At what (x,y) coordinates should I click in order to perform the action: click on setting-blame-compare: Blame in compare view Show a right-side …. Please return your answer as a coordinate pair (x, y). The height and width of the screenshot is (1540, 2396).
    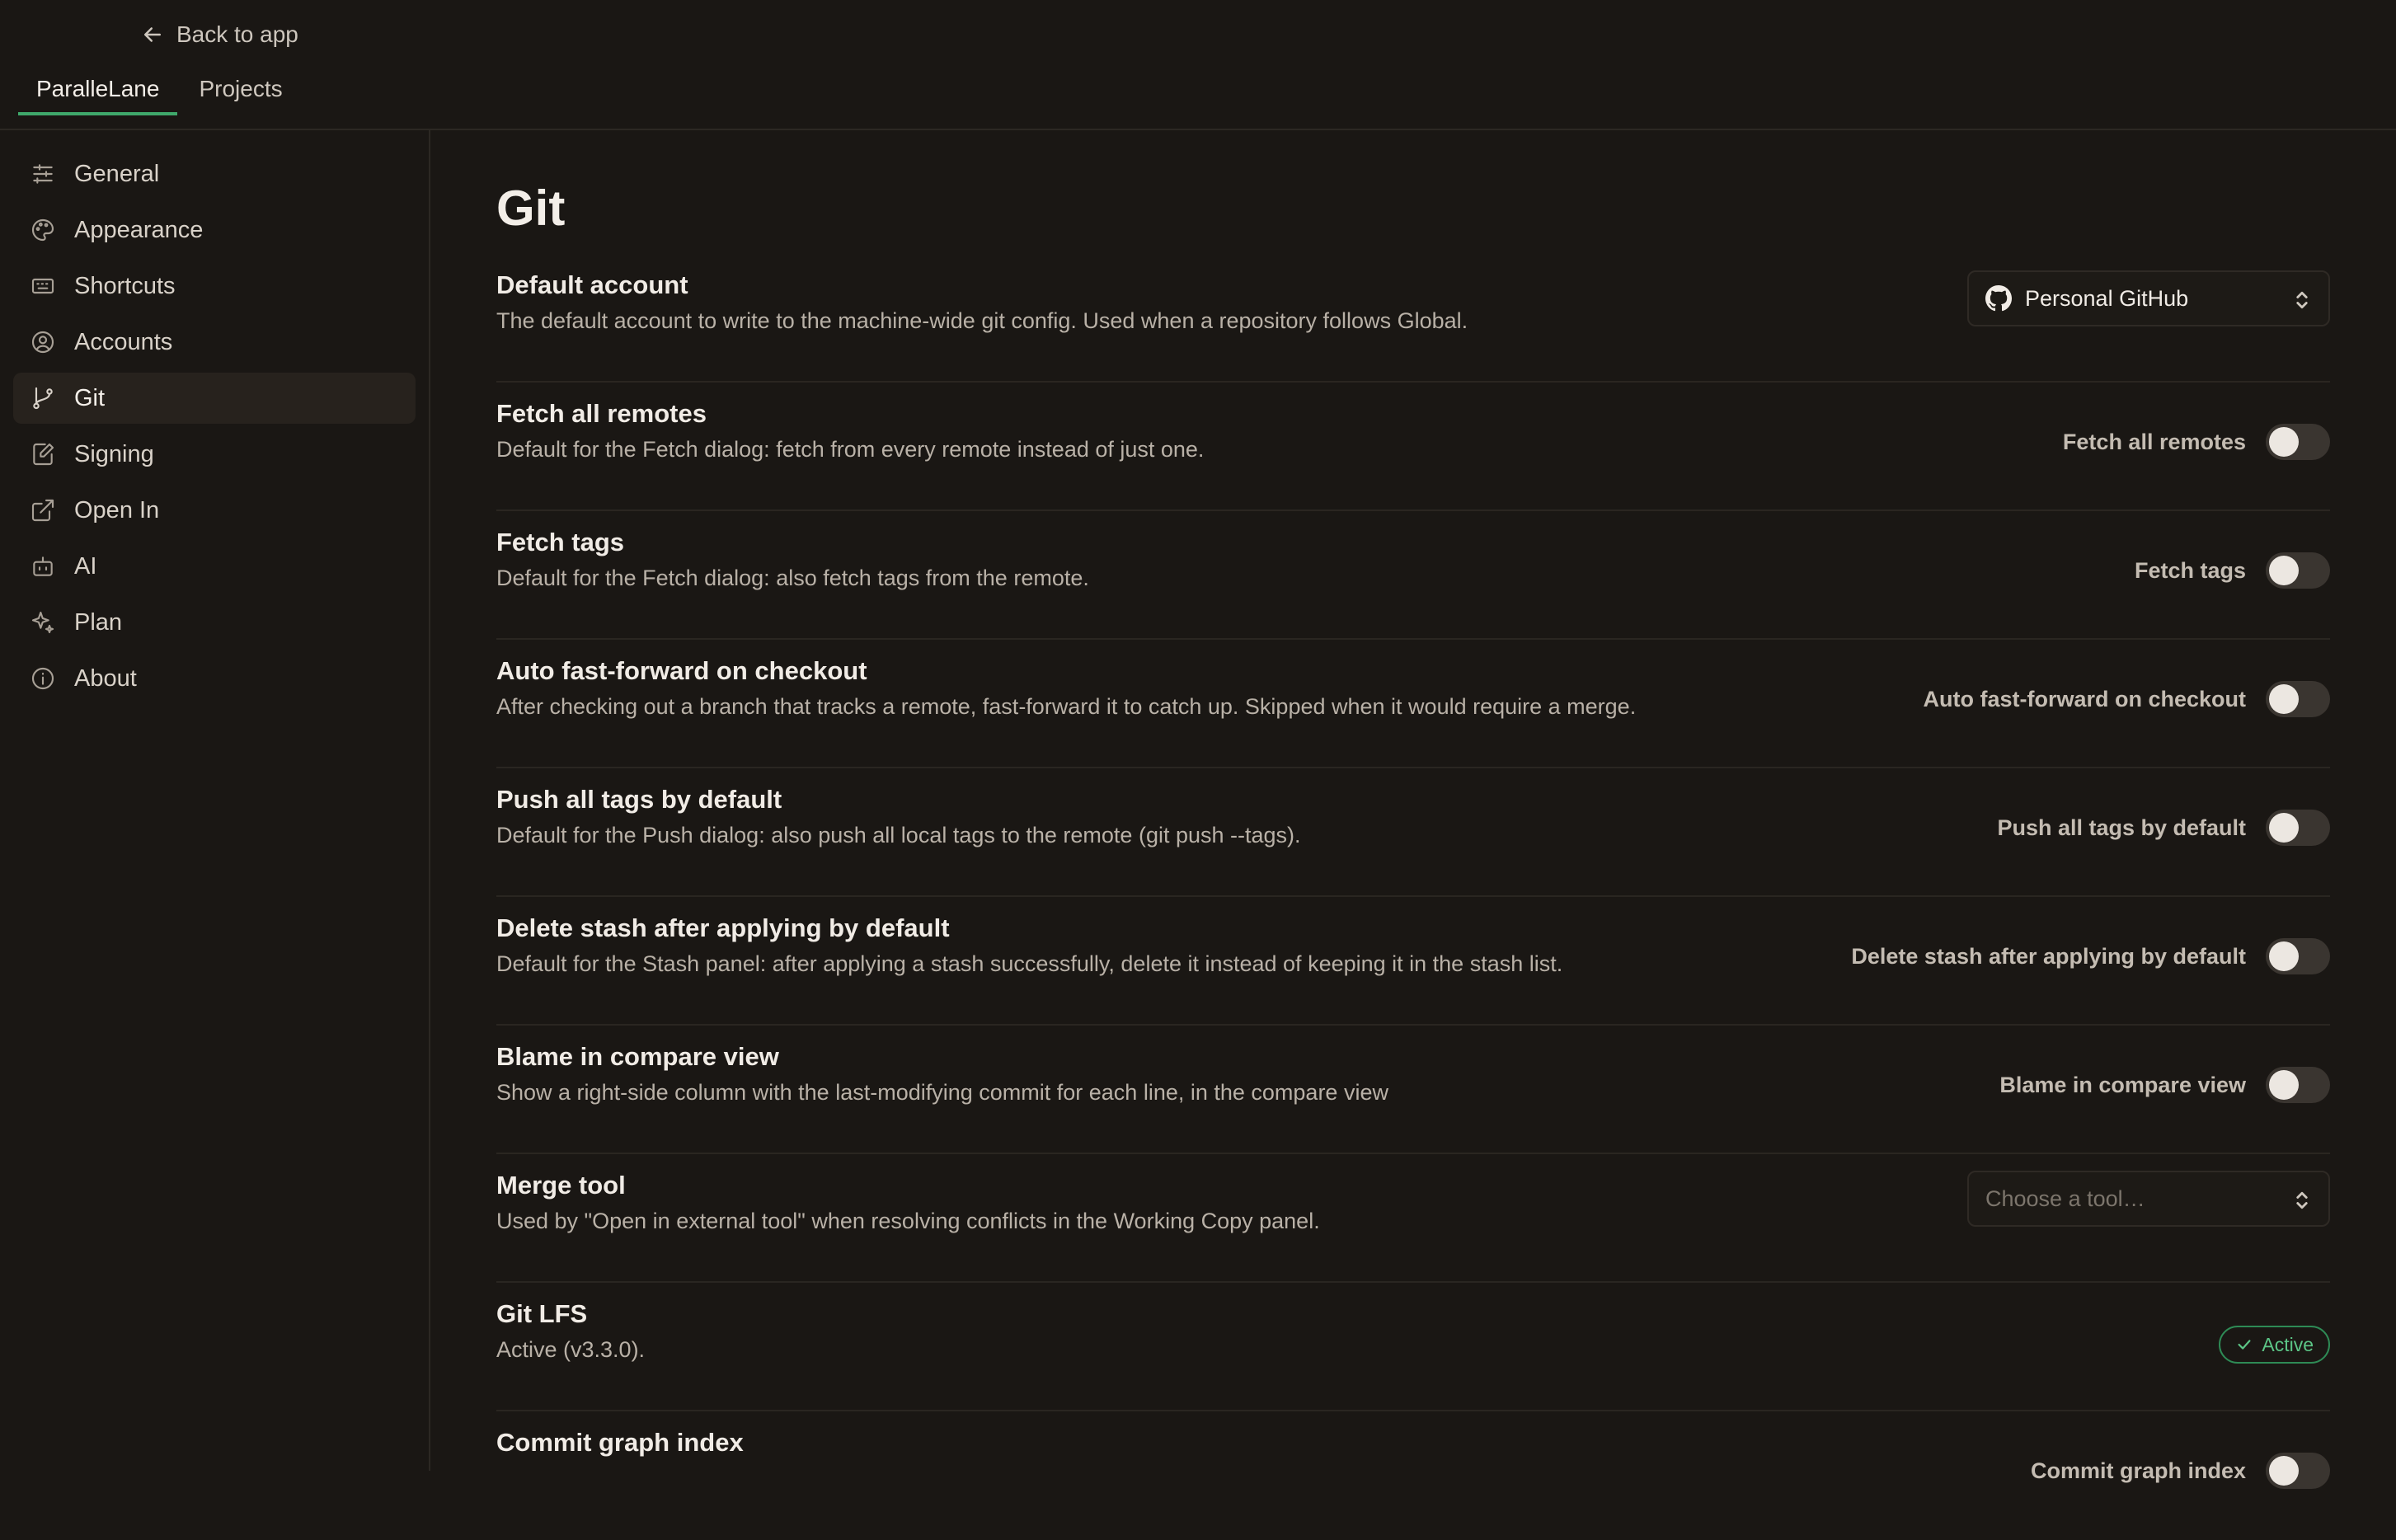
    Looking at the image, I should click on (1413, 1090).